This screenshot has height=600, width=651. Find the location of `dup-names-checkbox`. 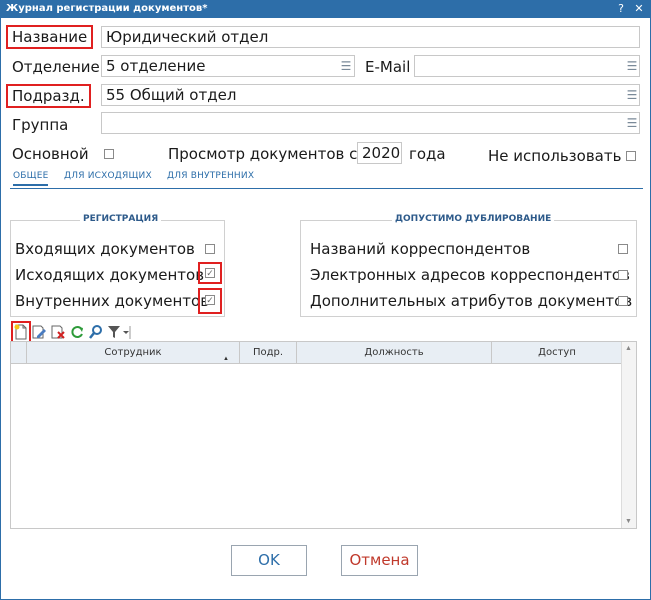

dup-names-checkbox is located at coordinates (623, 249).